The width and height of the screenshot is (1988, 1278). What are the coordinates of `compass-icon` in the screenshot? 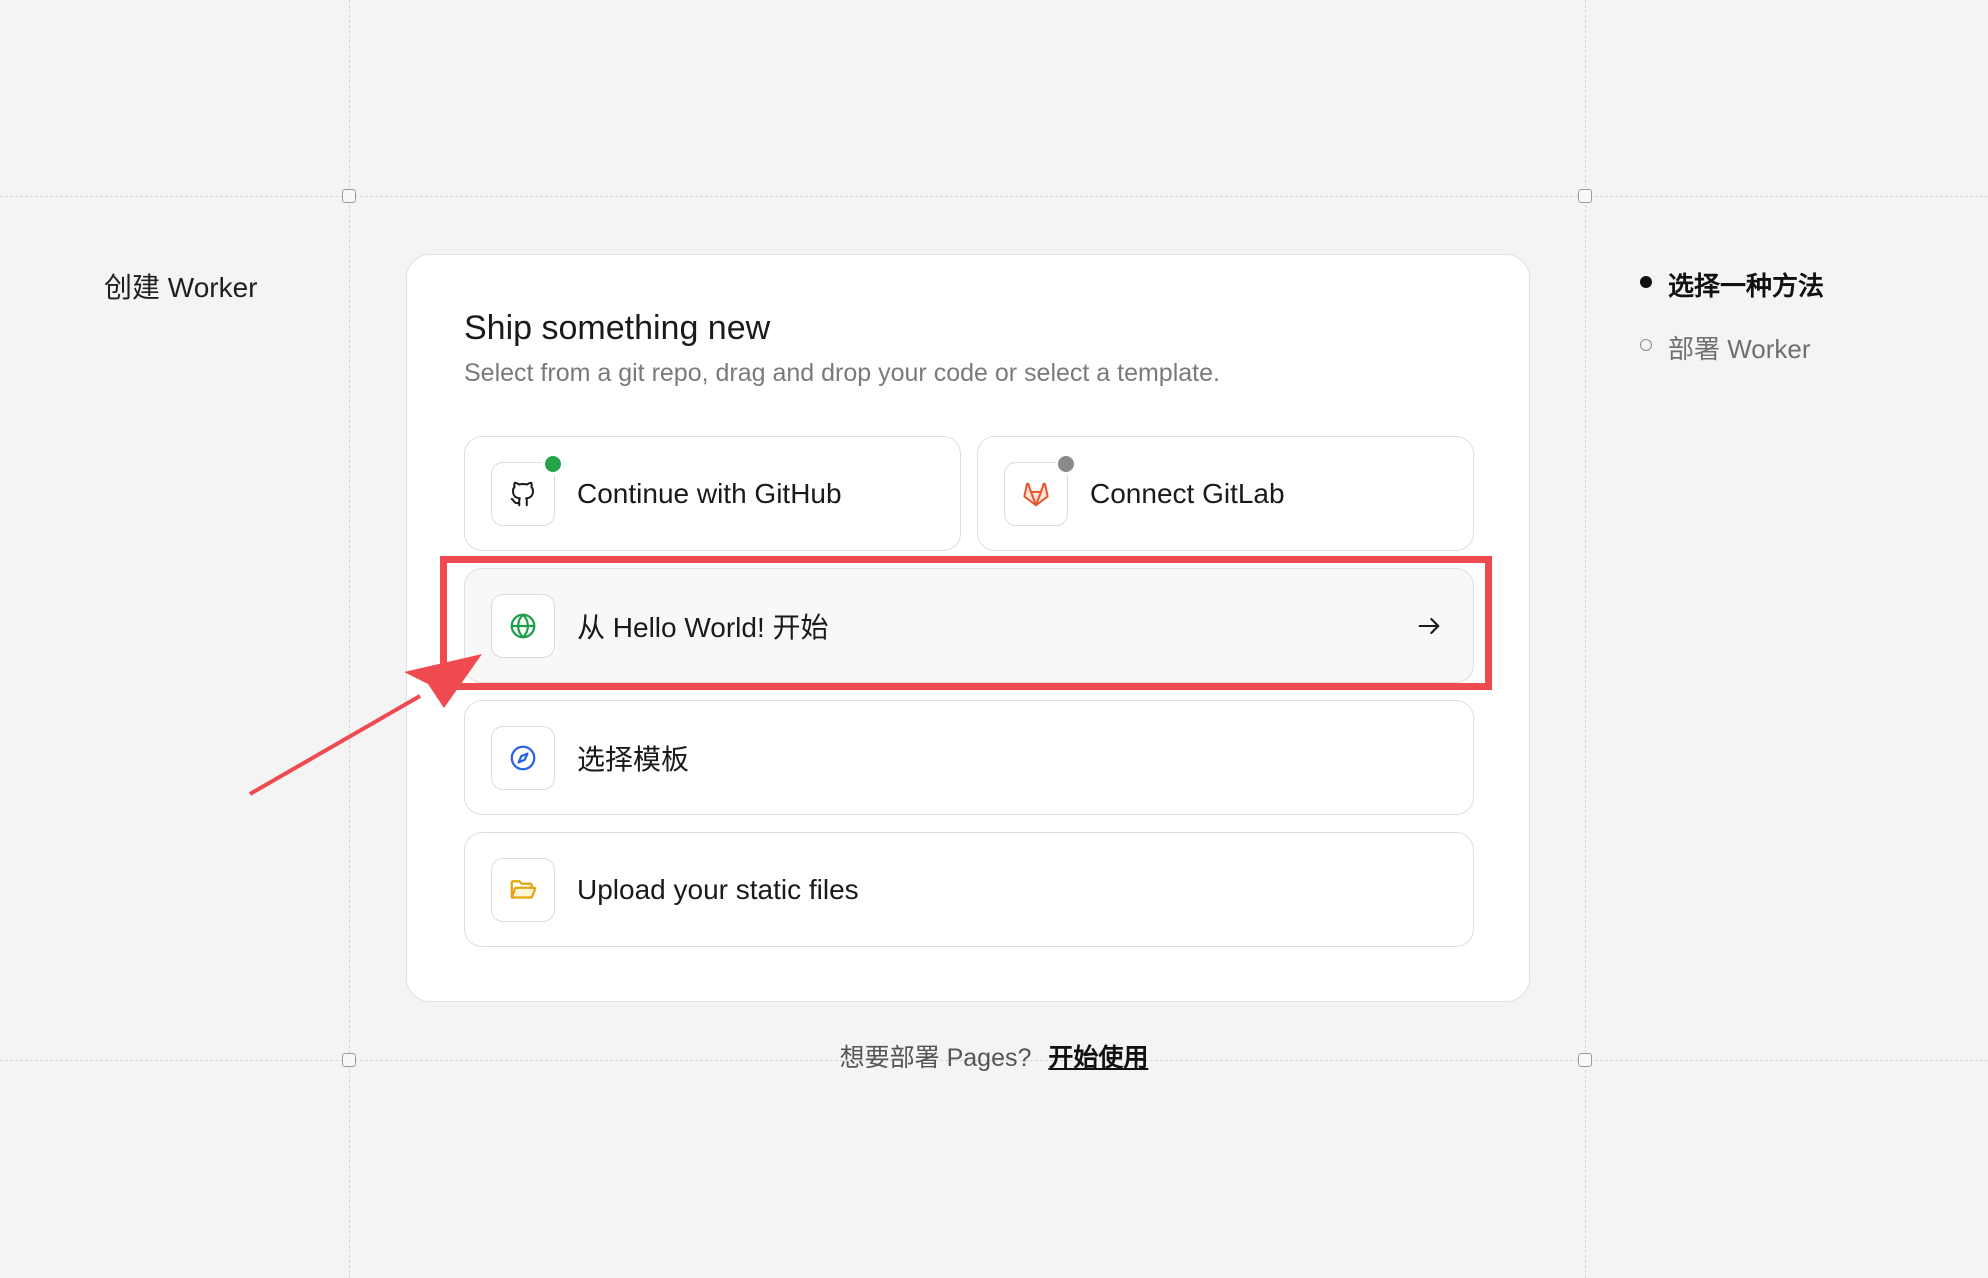 It's located at (523, 757).